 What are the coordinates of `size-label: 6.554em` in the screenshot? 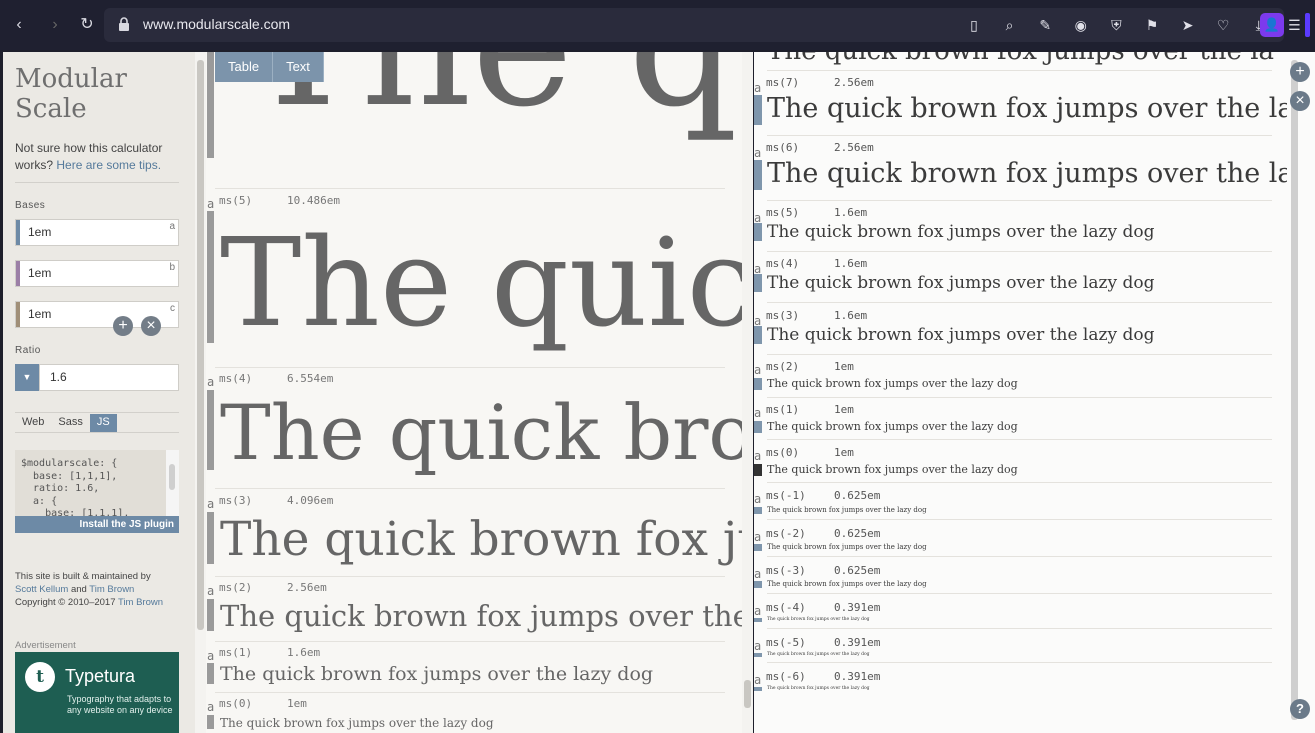 It's located at (310, 378).